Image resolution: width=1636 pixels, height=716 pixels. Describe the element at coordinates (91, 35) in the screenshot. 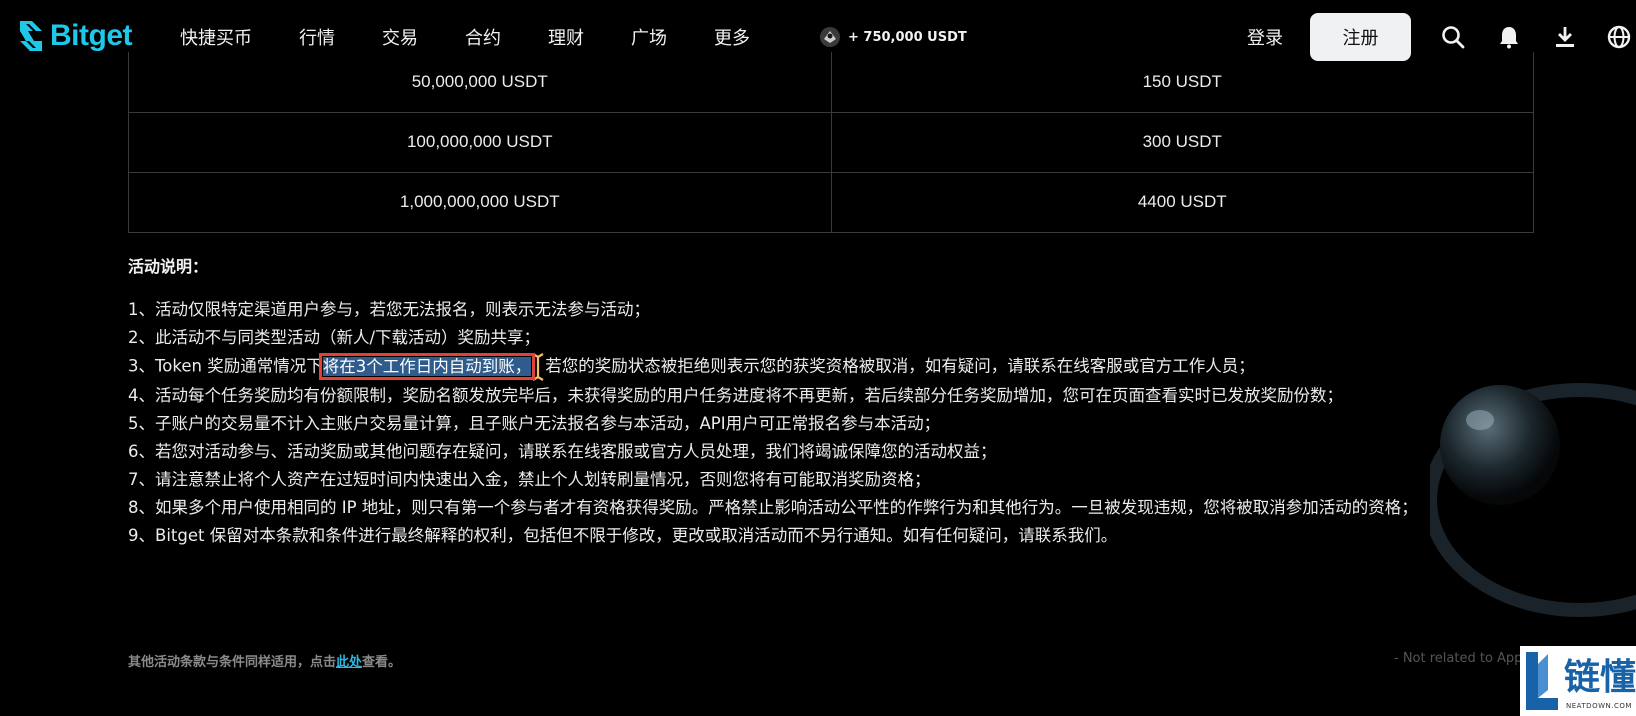

I see `brand-name: Bitget` at that location.